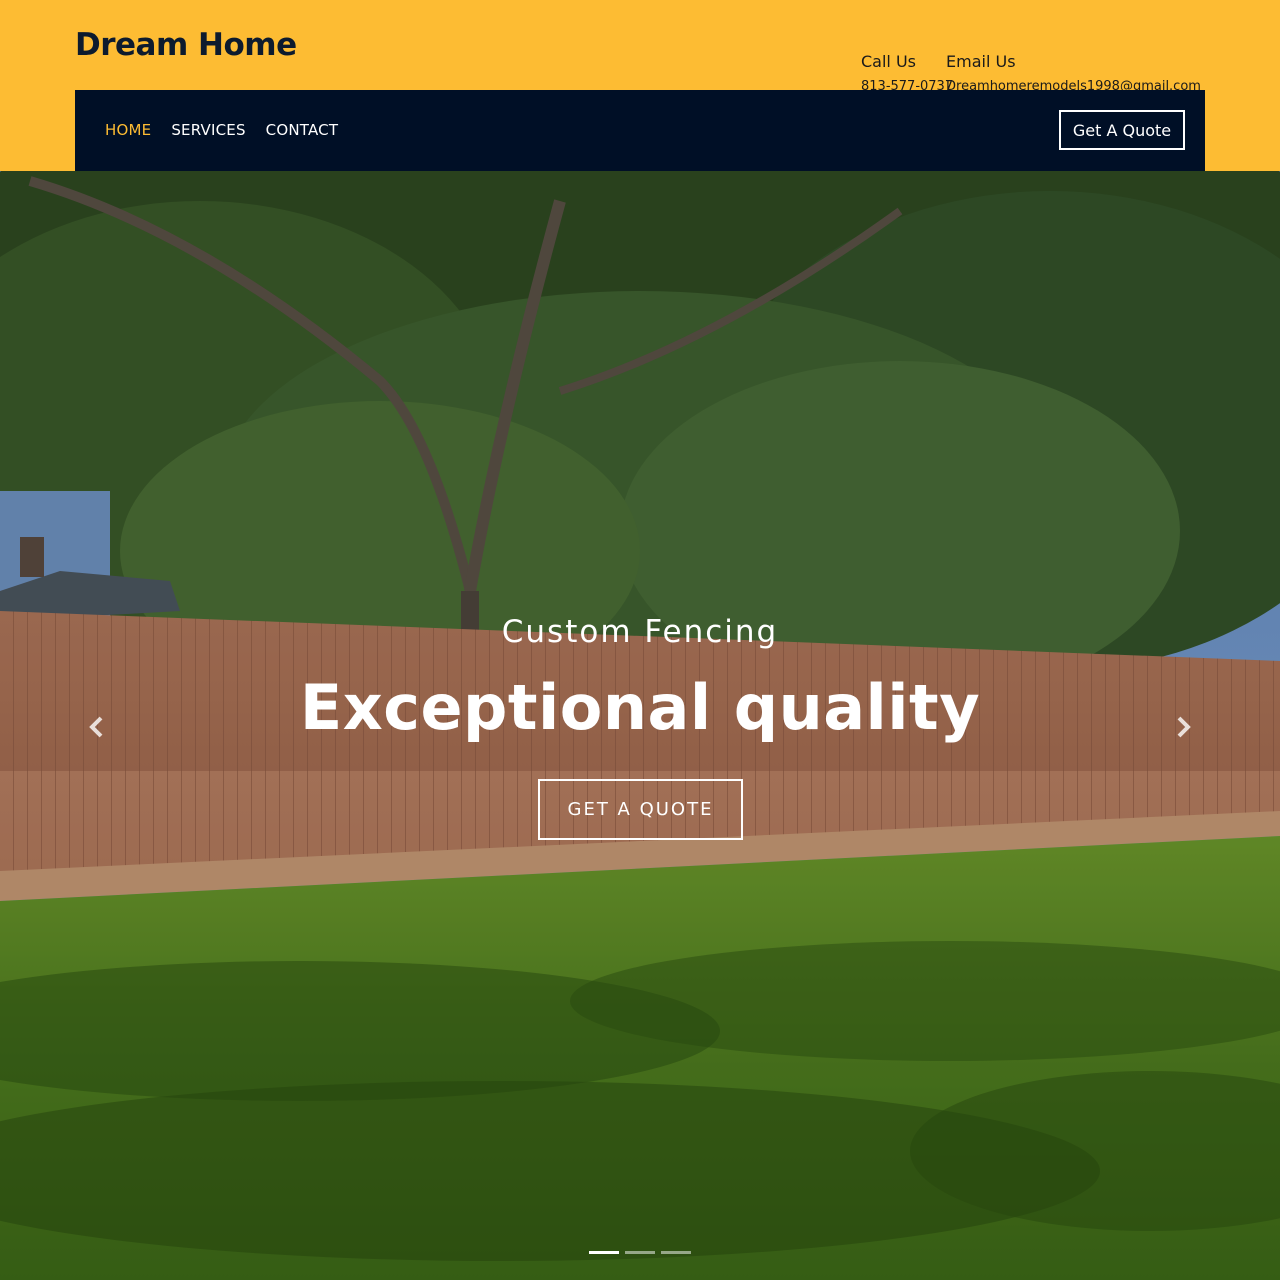 The width and height of the screenshot is (1280, 1280). I want to click on nav-item-services: SERVICES, so click(208, 130).